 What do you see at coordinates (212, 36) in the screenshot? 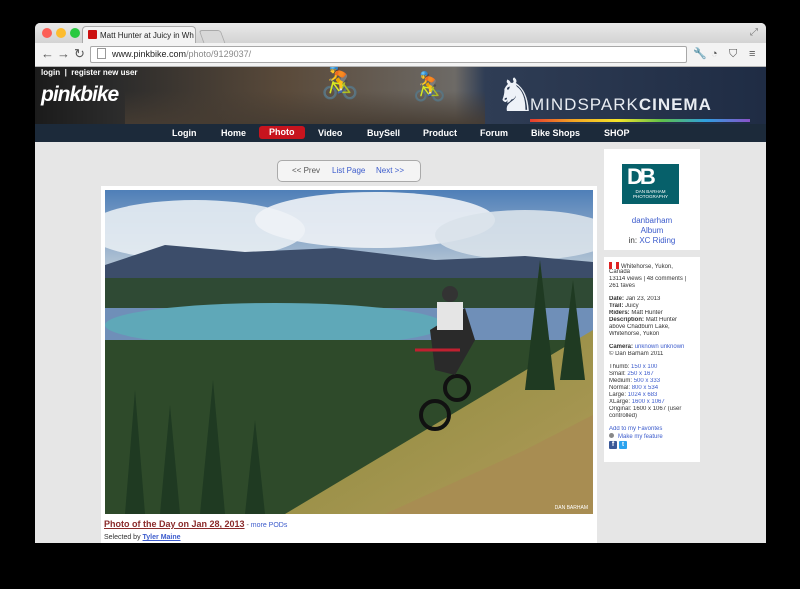
I see `new-tab-button` at bounding box center [212, 36].